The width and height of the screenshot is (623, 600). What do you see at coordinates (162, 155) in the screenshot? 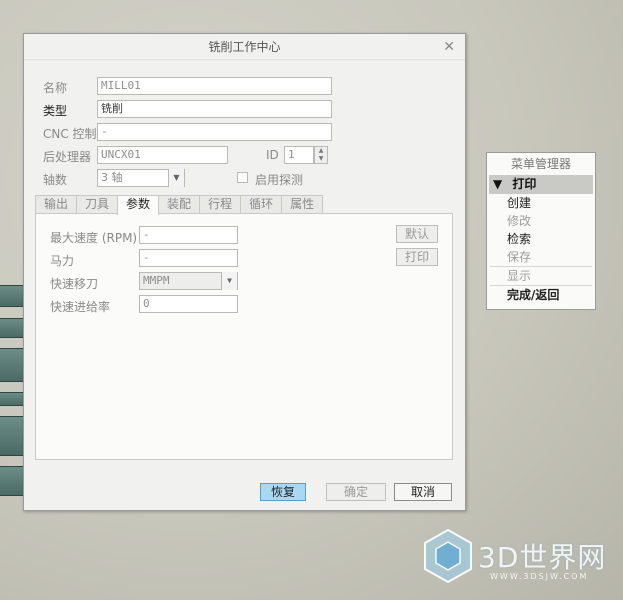
I see `post-processor-field: UNCX01` at bounding box center [162, 155].